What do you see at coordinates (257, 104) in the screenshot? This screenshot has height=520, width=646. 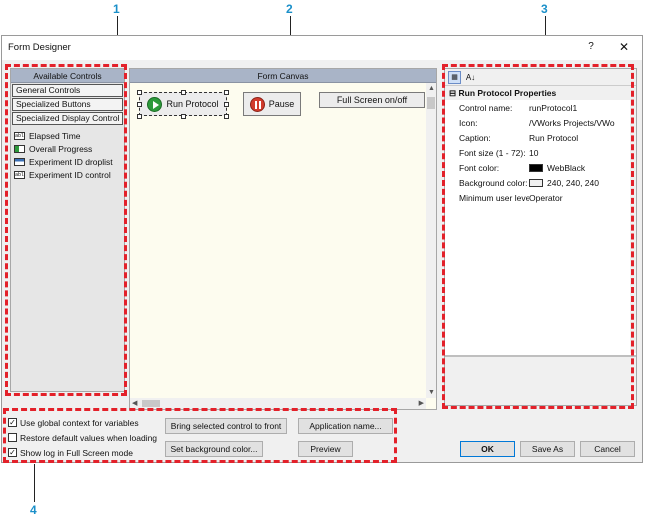 I see `pause-icon` at bounding box center [257, 104].